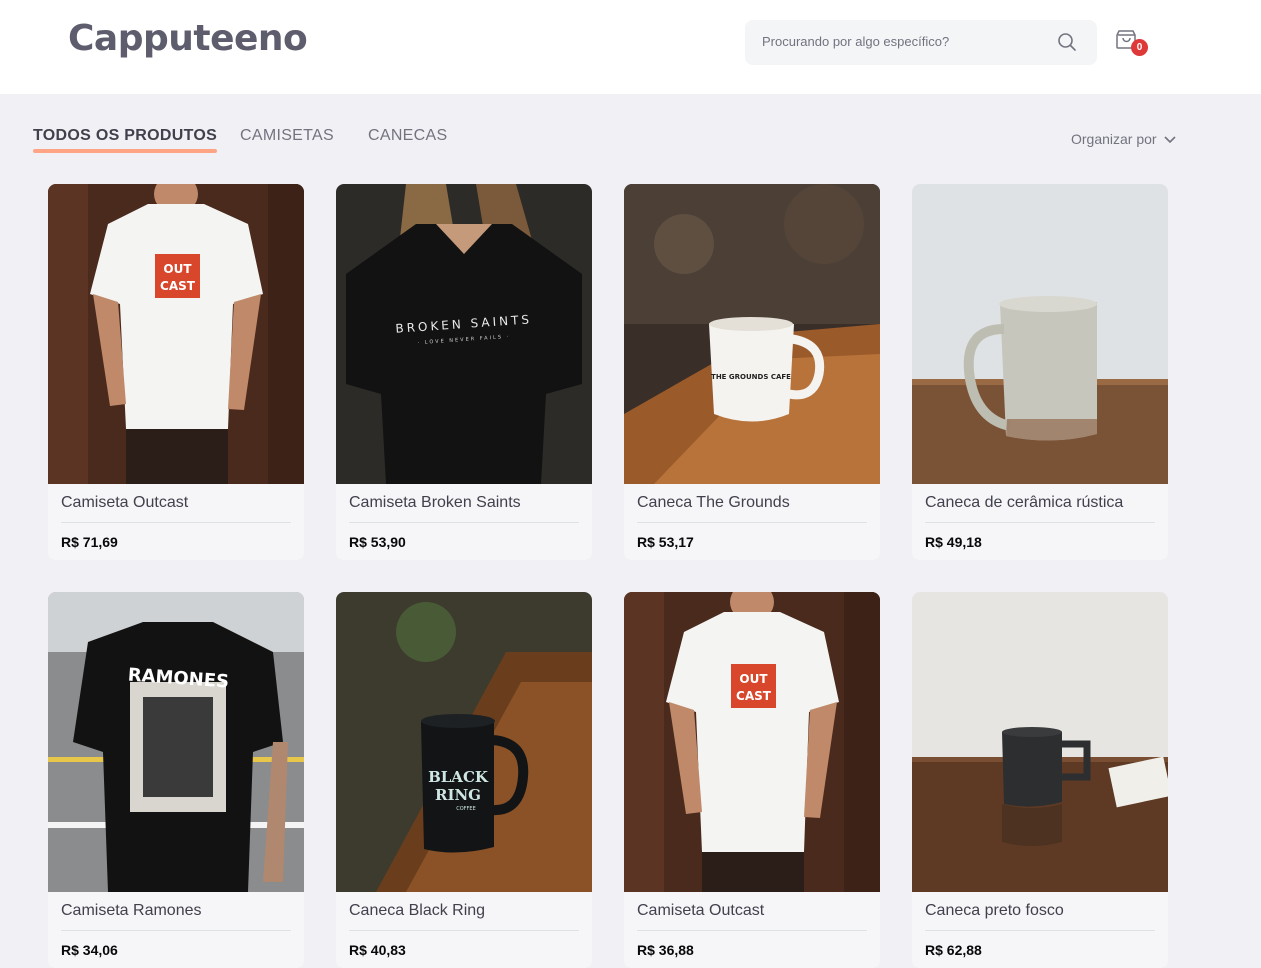  I want to click on tab-all-products: TODOS OS PRODUTOS, so click(125, 140).